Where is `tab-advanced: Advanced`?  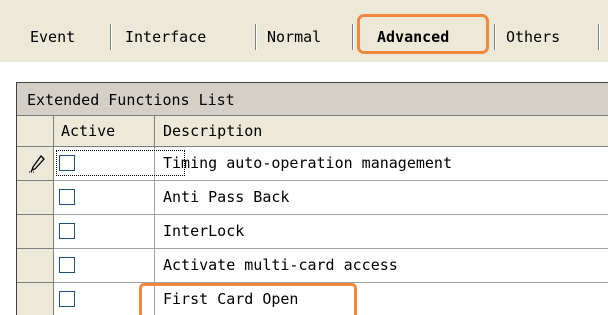 tab-advanced: Advanced is located at coordinates (423, 34).